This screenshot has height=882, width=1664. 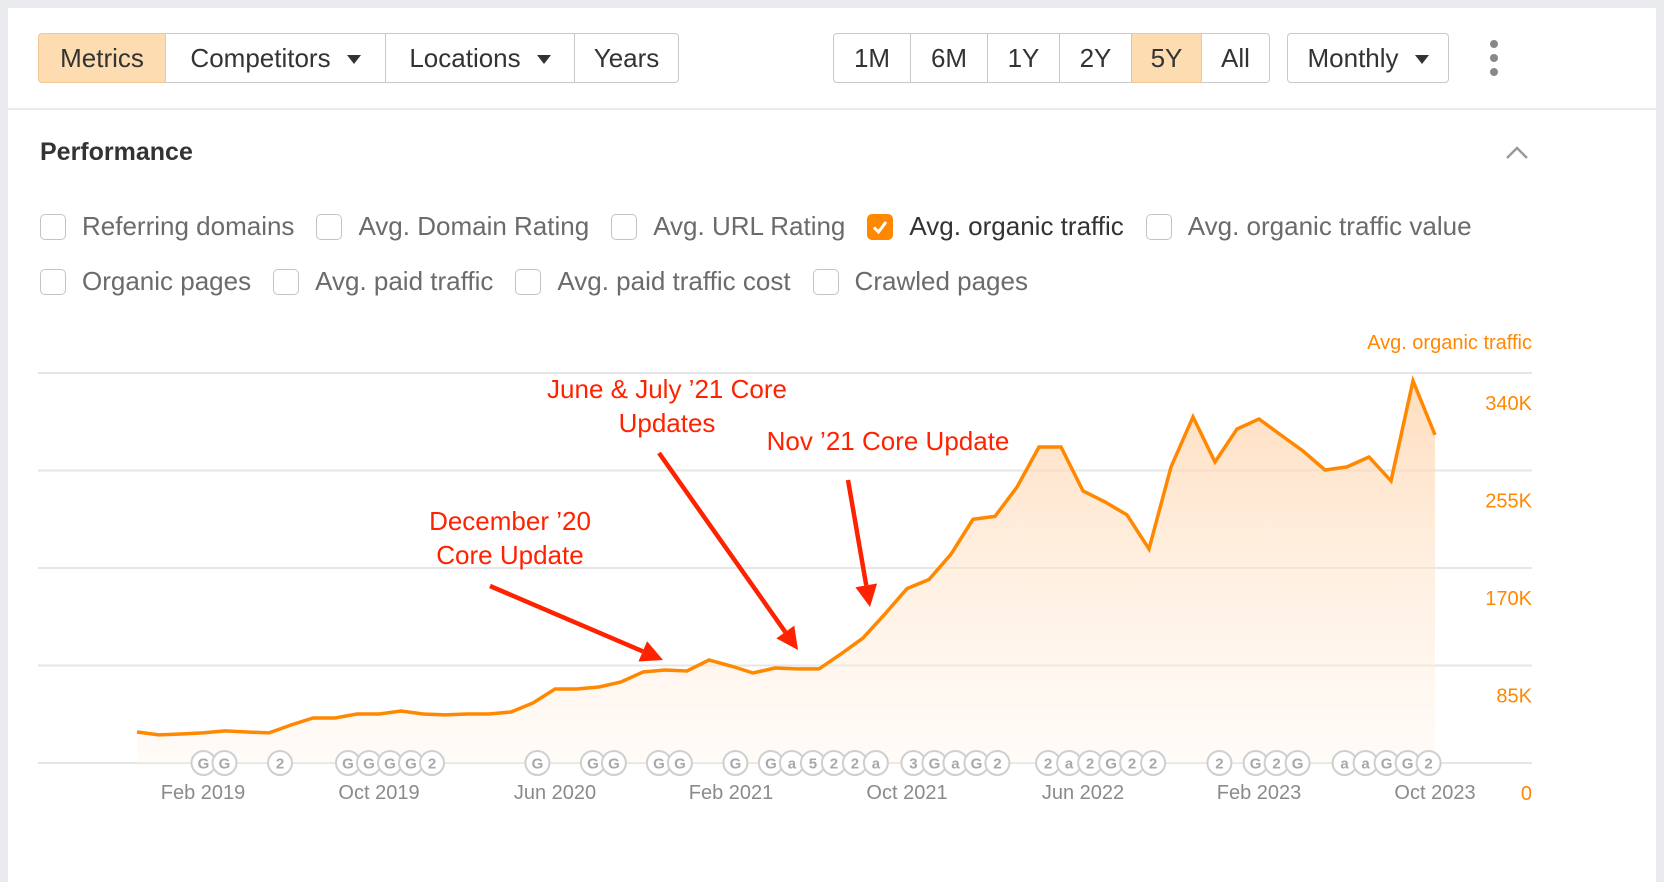 What do you see at coordinates (875, 763) in the screenshot?
I see `ahrefs-update-icon: a` at bounding box center [875, 763].